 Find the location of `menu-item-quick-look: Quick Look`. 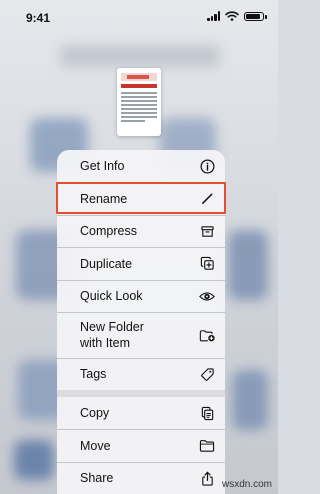

menu-item-quick-look: Quick Look is located at coordinates (141, 296).